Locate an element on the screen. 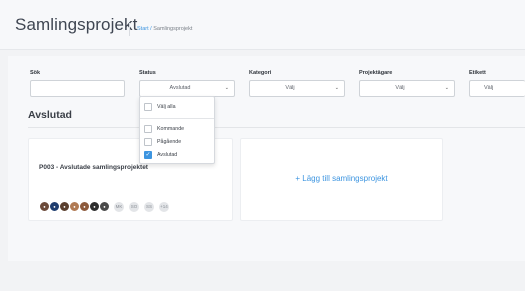 The height and width of the screenshot is (291, 525). status-select-value: Avslutad is located at coordinates (180, 88).